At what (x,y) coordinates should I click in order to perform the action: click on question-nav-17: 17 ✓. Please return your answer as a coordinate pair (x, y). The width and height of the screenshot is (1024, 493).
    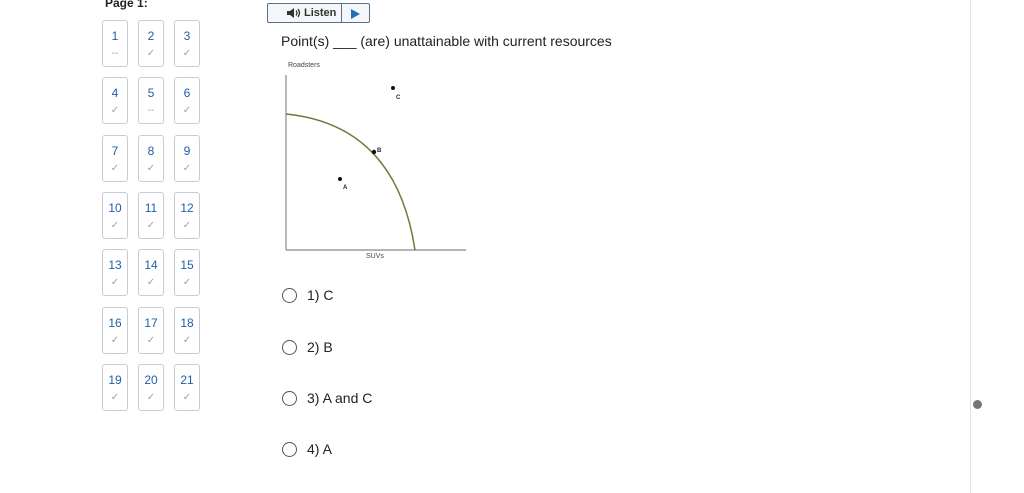
    Looking at the image, I should click on (151, 330).